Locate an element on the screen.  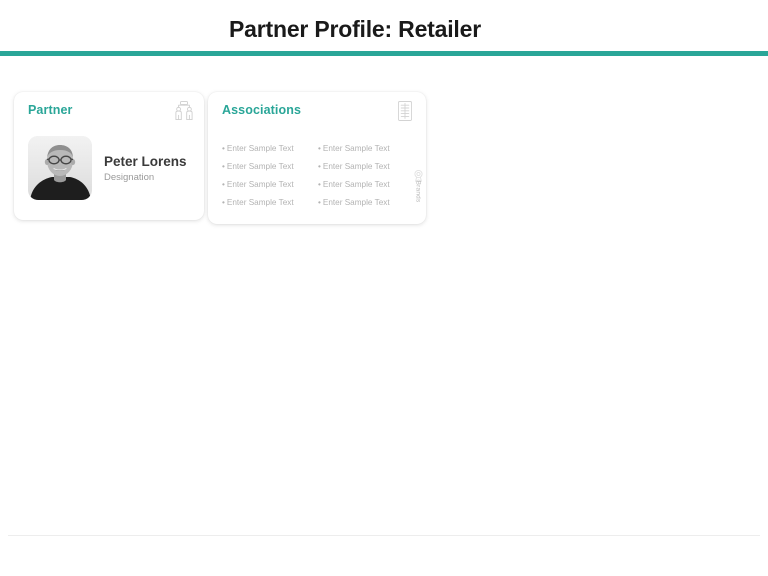
partner-person: Peter Lorens Designation is located at coordinates (111, 168).